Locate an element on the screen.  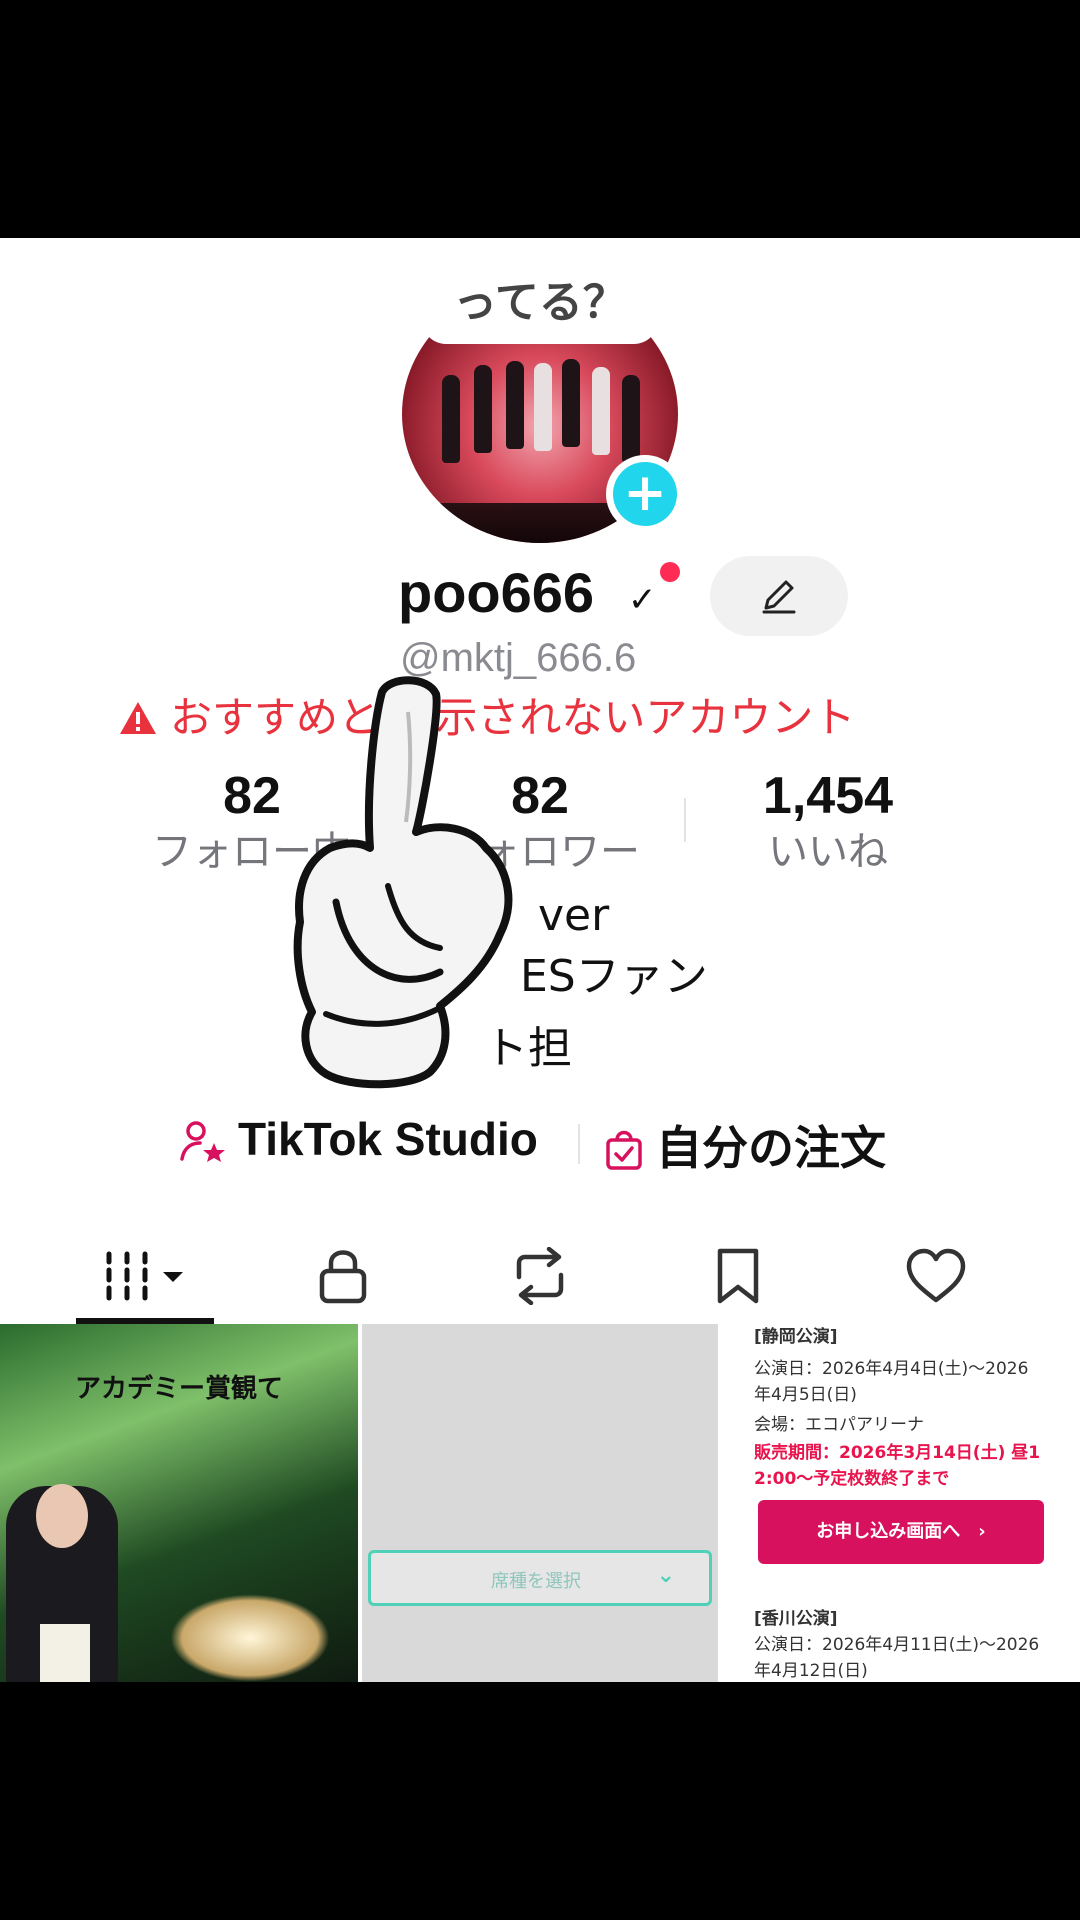
tab-favorites is located at coordinates (738, 1276).